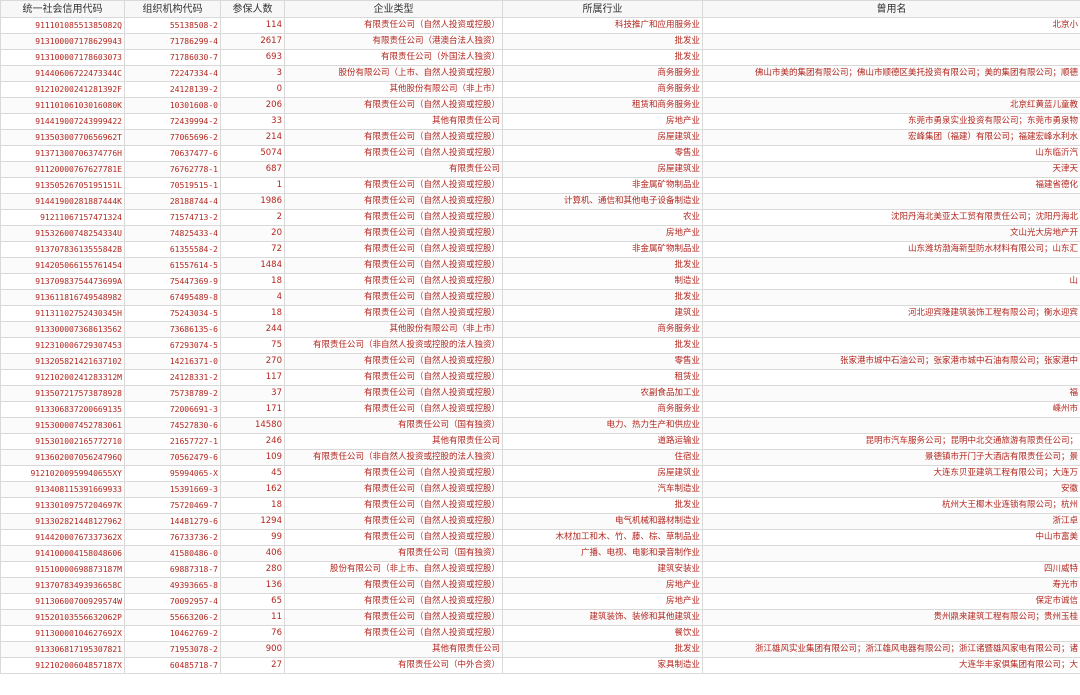  Describe the element at coordinates (172, 345) in the screenshot. I see `org-code-cell: 67293074-5` at that location.